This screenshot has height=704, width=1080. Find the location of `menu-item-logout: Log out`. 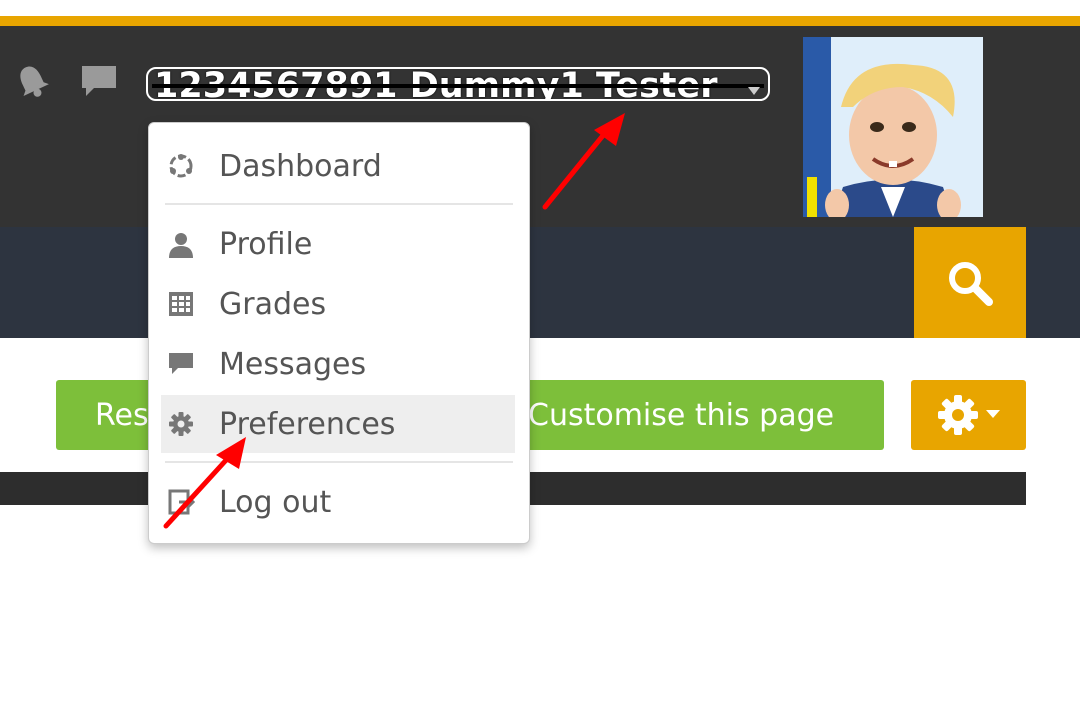

menu-item-logout: Log out is located at coordinates (338, 502).